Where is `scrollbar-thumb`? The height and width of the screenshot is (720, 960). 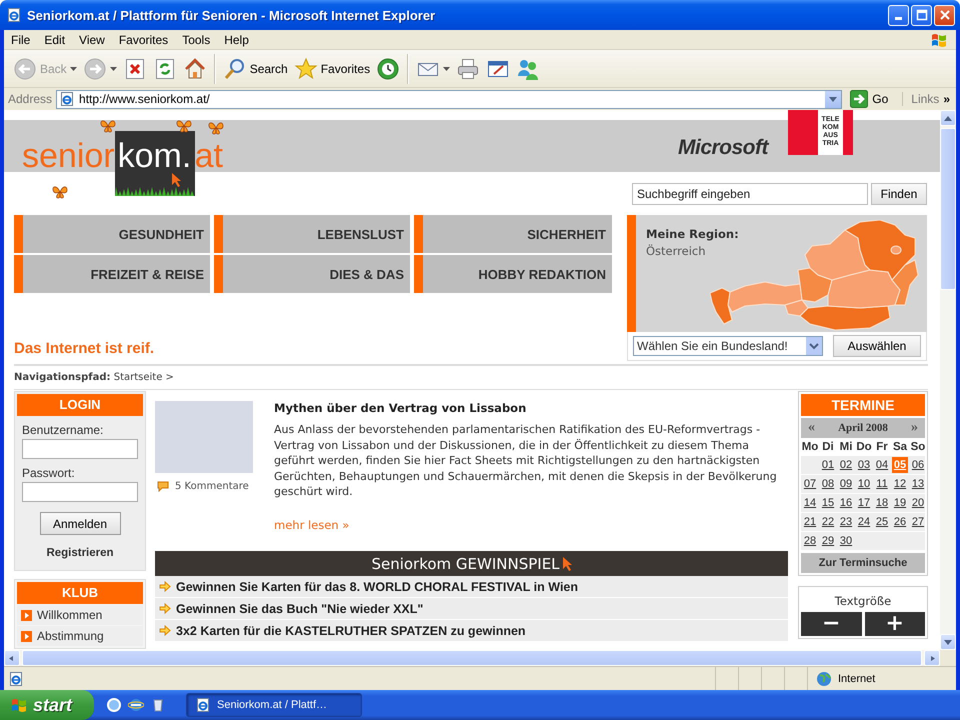
scrollbar-thumb is located at coordinates (948, 209).